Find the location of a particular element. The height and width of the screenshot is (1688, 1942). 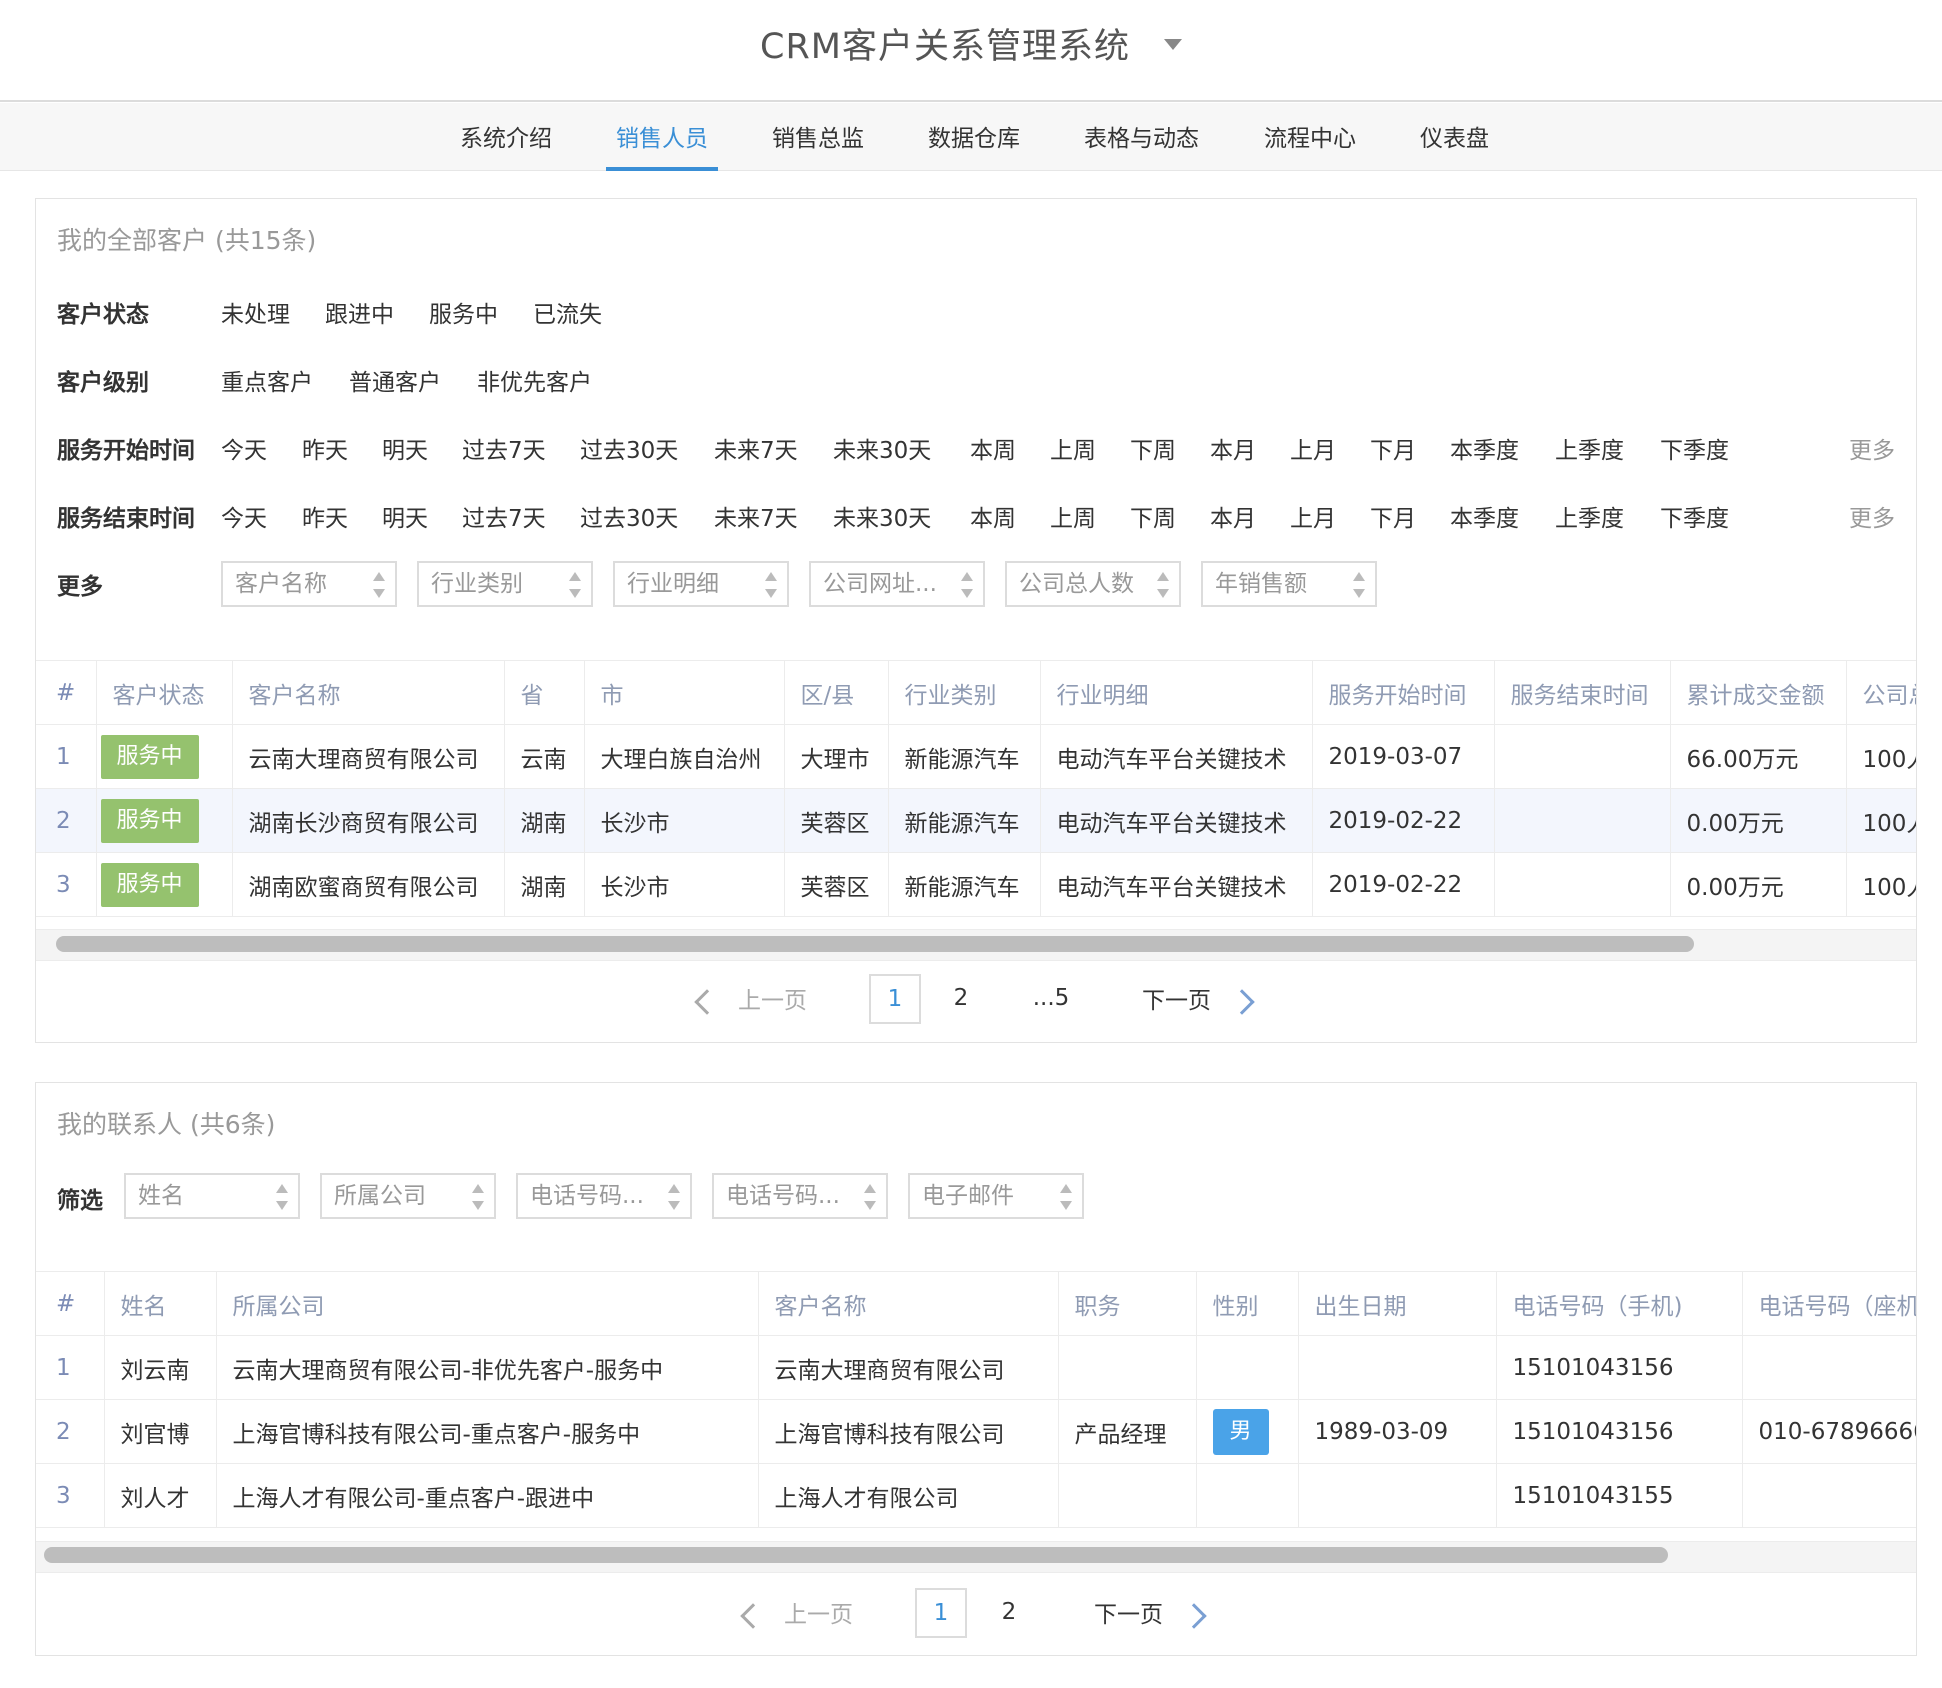

app-title-dropdown: CRM客户关系管理系统 is located at coordinates (971, 43).